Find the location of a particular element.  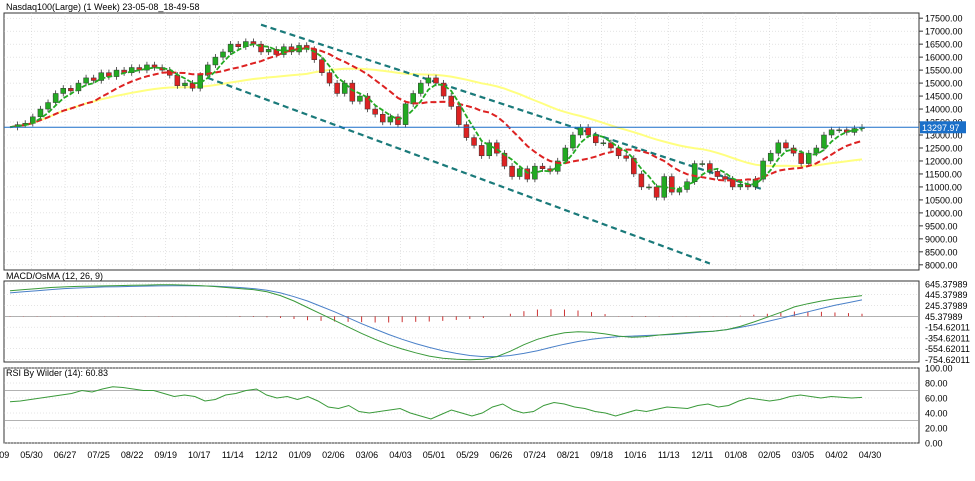

time-tick-label: 02/05 is located at coordinates (769, 455).